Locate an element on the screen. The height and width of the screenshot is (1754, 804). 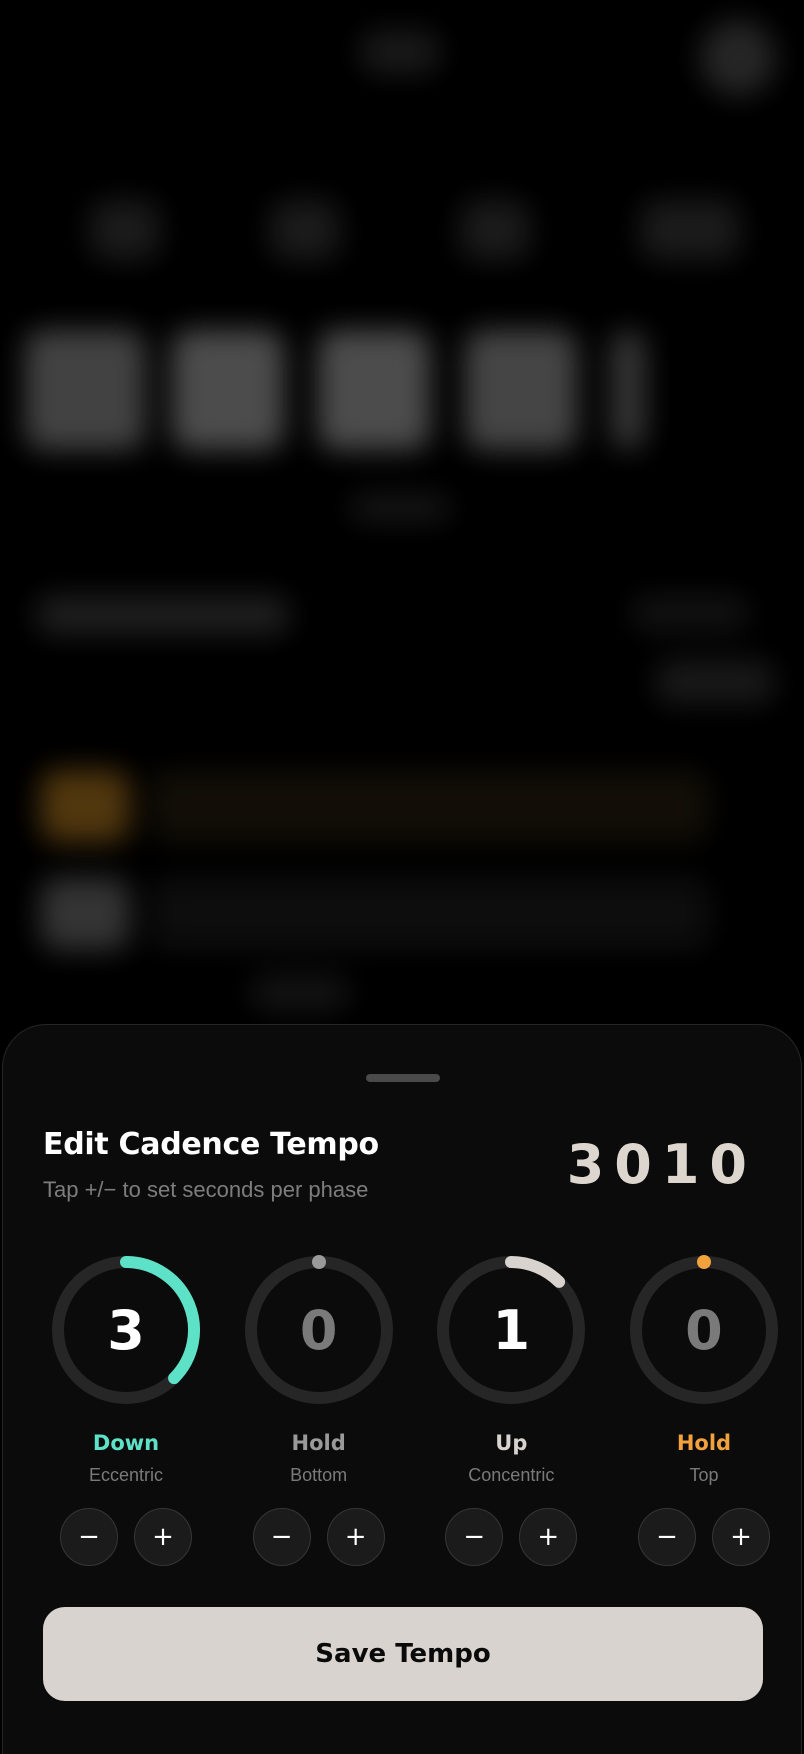
phase-subtitle: Concentric is located at coordinates (511, 1475).